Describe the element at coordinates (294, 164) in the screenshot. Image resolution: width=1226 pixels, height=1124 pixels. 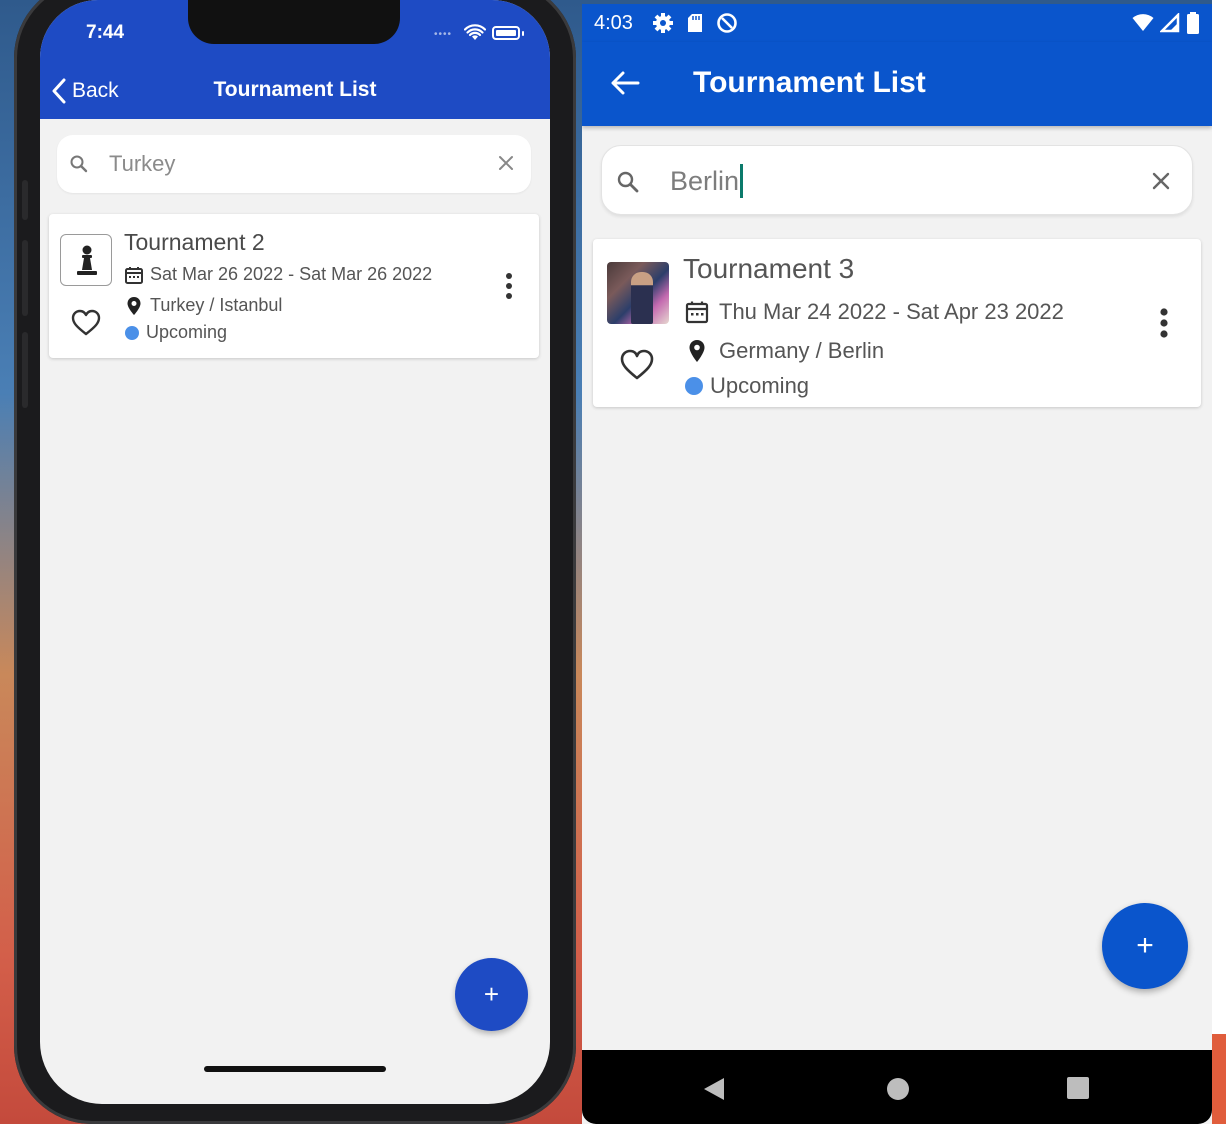
I see `search-bar: Turkey` at that location.